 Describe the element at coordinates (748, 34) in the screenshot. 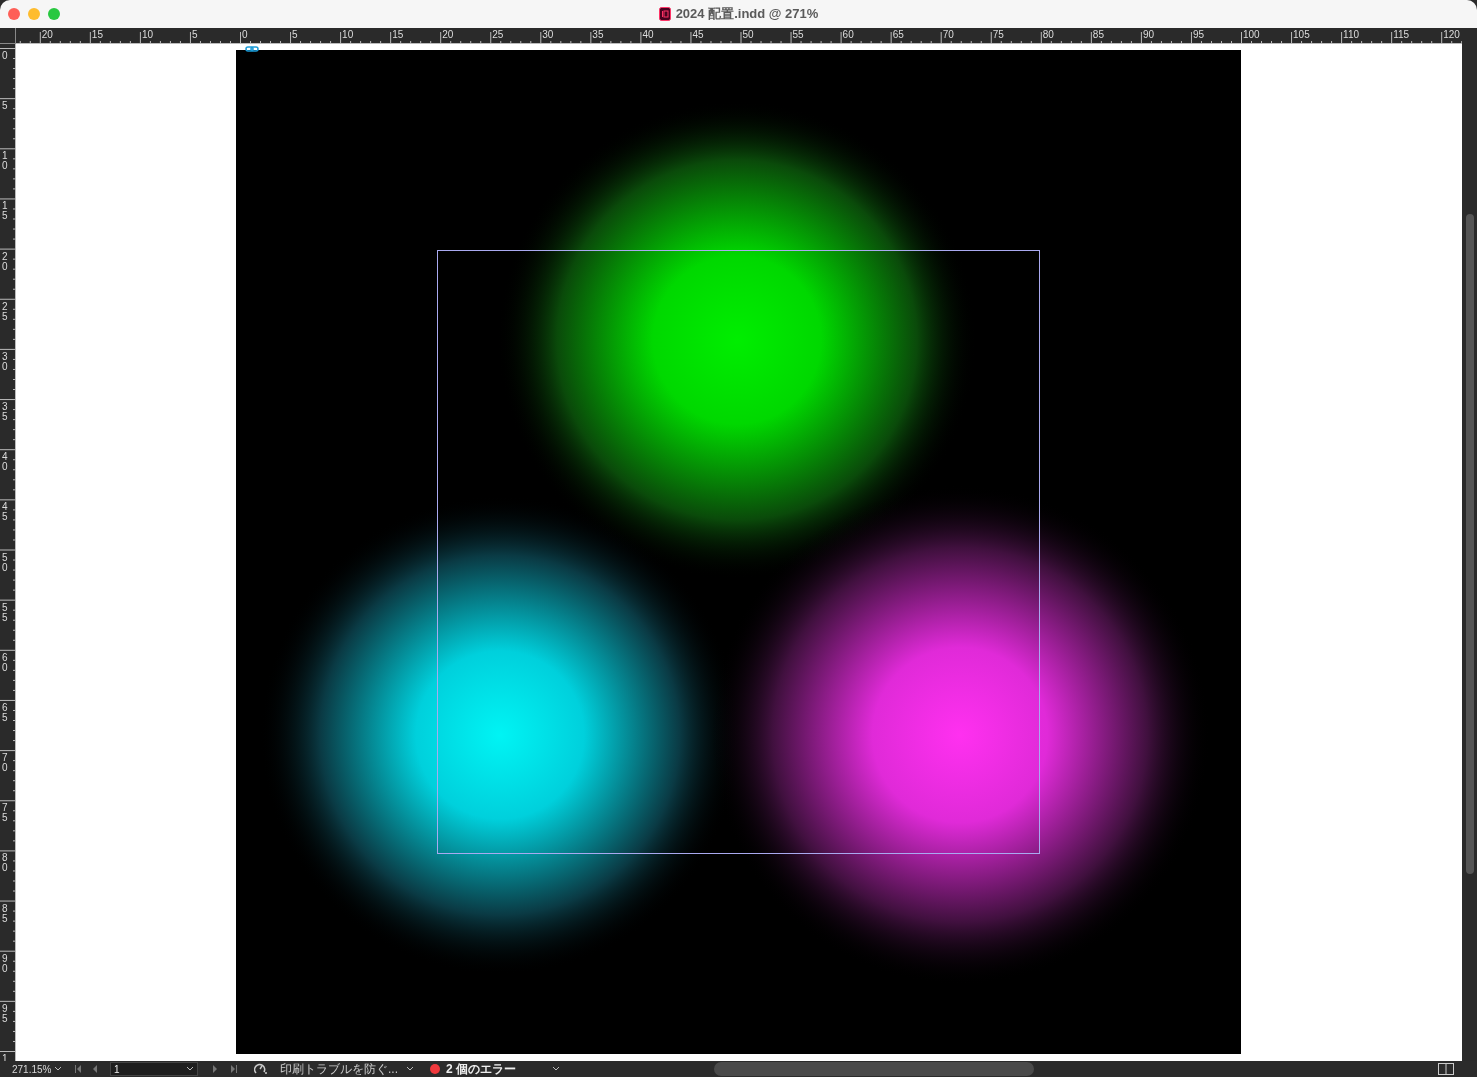

I see `ruler-label: 50` at that location.